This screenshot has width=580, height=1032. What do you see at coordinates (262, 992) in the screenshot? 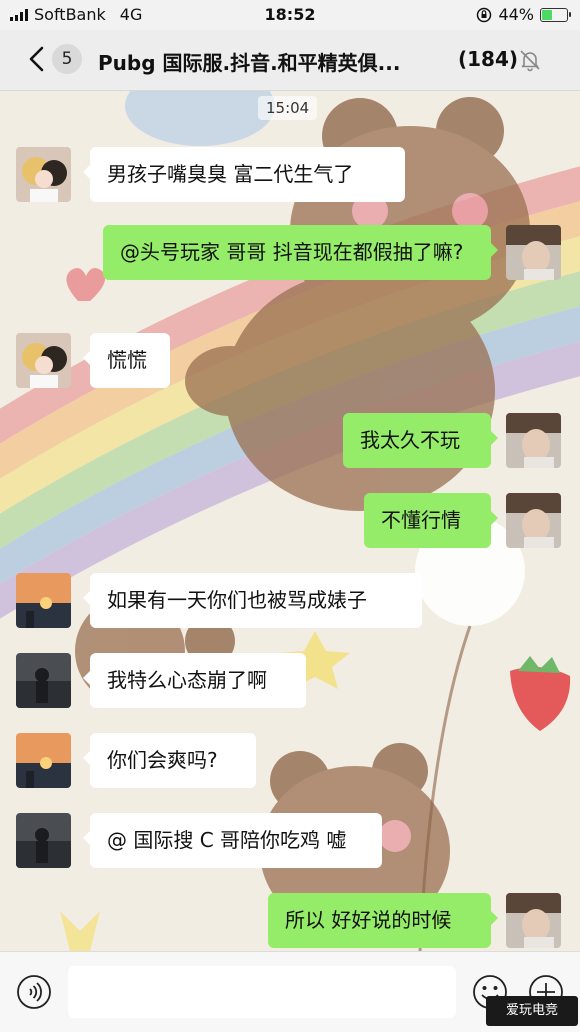
I see `message-text-input` at bounding box center [262, 992].